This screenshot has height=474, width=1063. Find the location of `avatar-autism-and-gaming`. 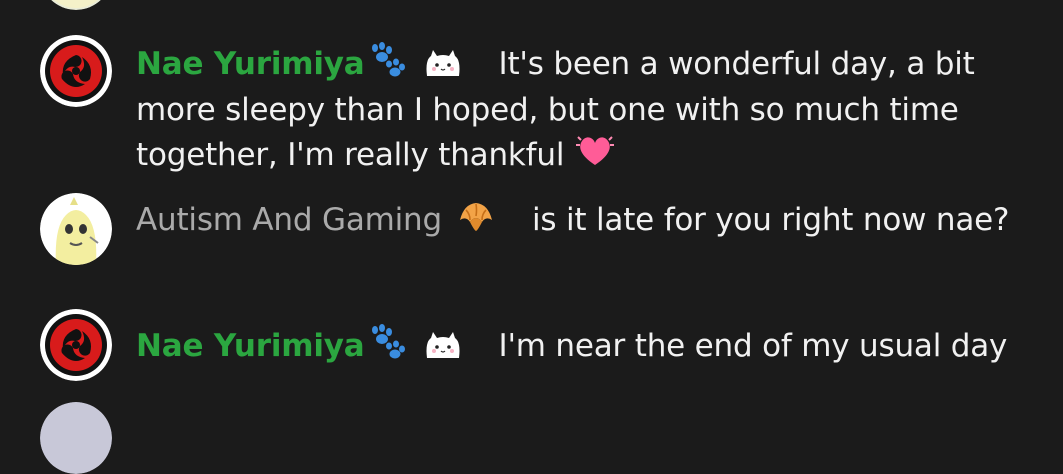

avatar-autism-and-gaming is located at coordinates (76, 229).